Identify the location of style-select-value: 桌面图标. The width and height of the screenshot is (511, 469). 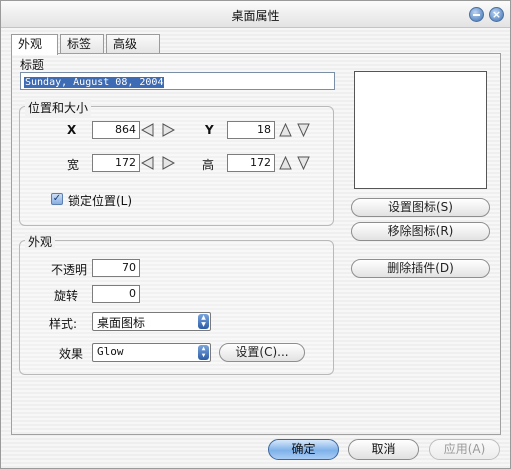
(121, 323).